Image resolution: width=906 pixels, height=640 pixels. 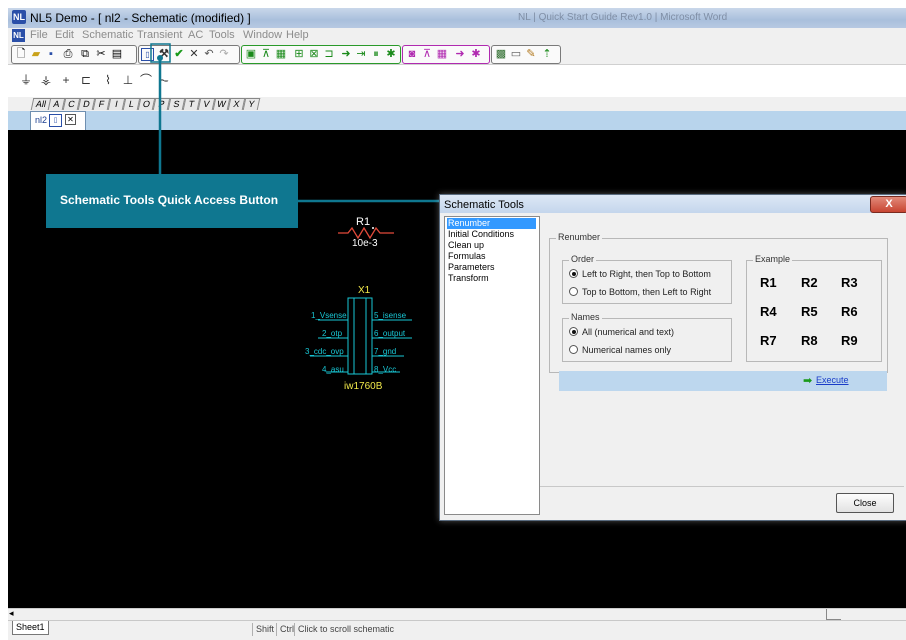 I want to click on example-name: R3, so click(x=849, y=282).